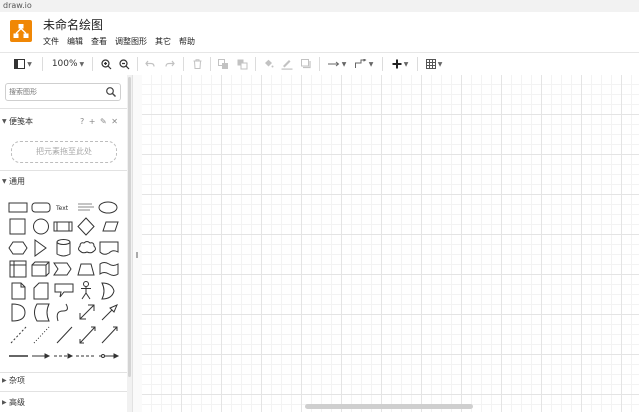 Image resolution: width=639 pixels, height=412 pixels. Describe the element at coordinates (87, 312) in the screenshot. I see `shape-bidirectional-arrow` at that location.